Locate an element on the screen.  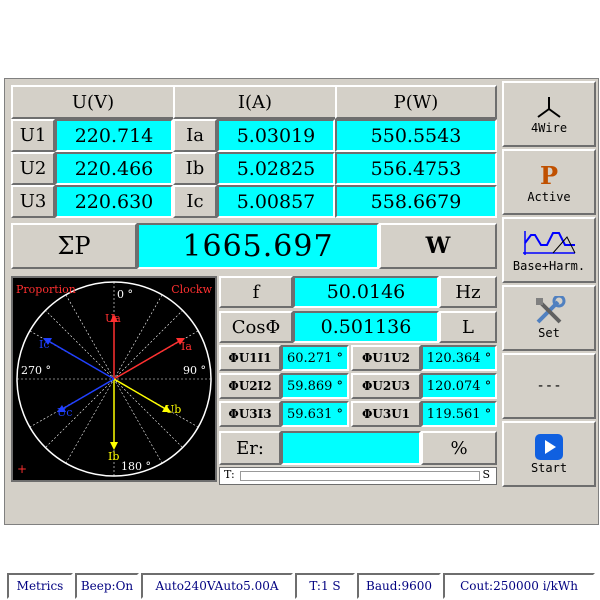
mode-clockwise-label: Clockw is located at coordinates (191, 289).